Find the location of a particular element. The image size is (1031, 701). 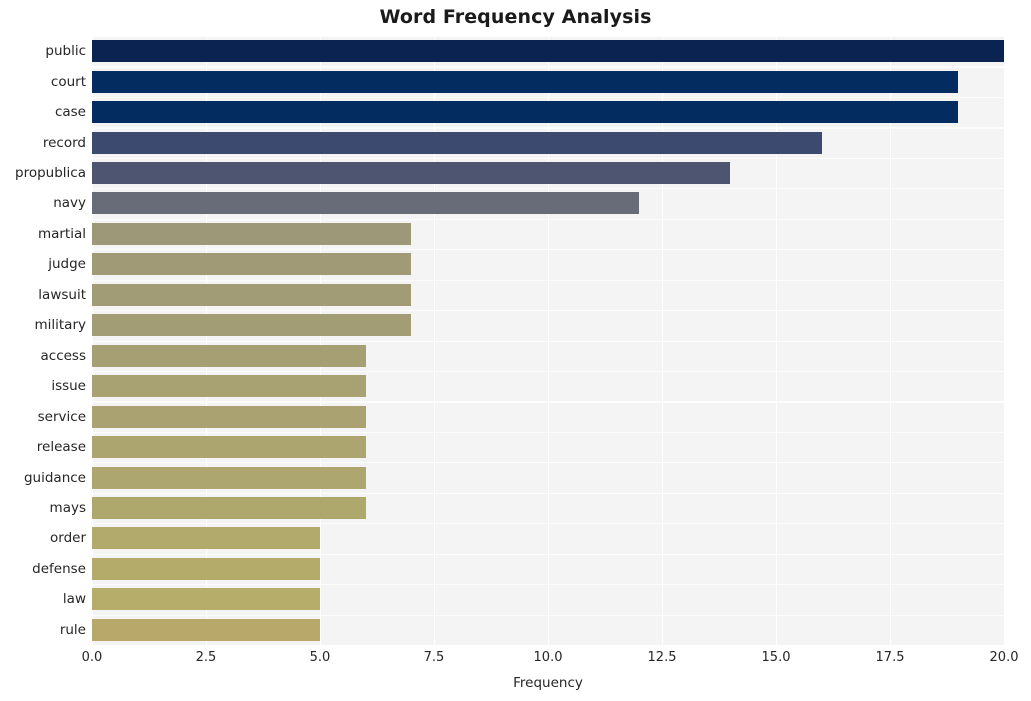

y-axis-tick-label: rule is located at coordinates (72, 629).